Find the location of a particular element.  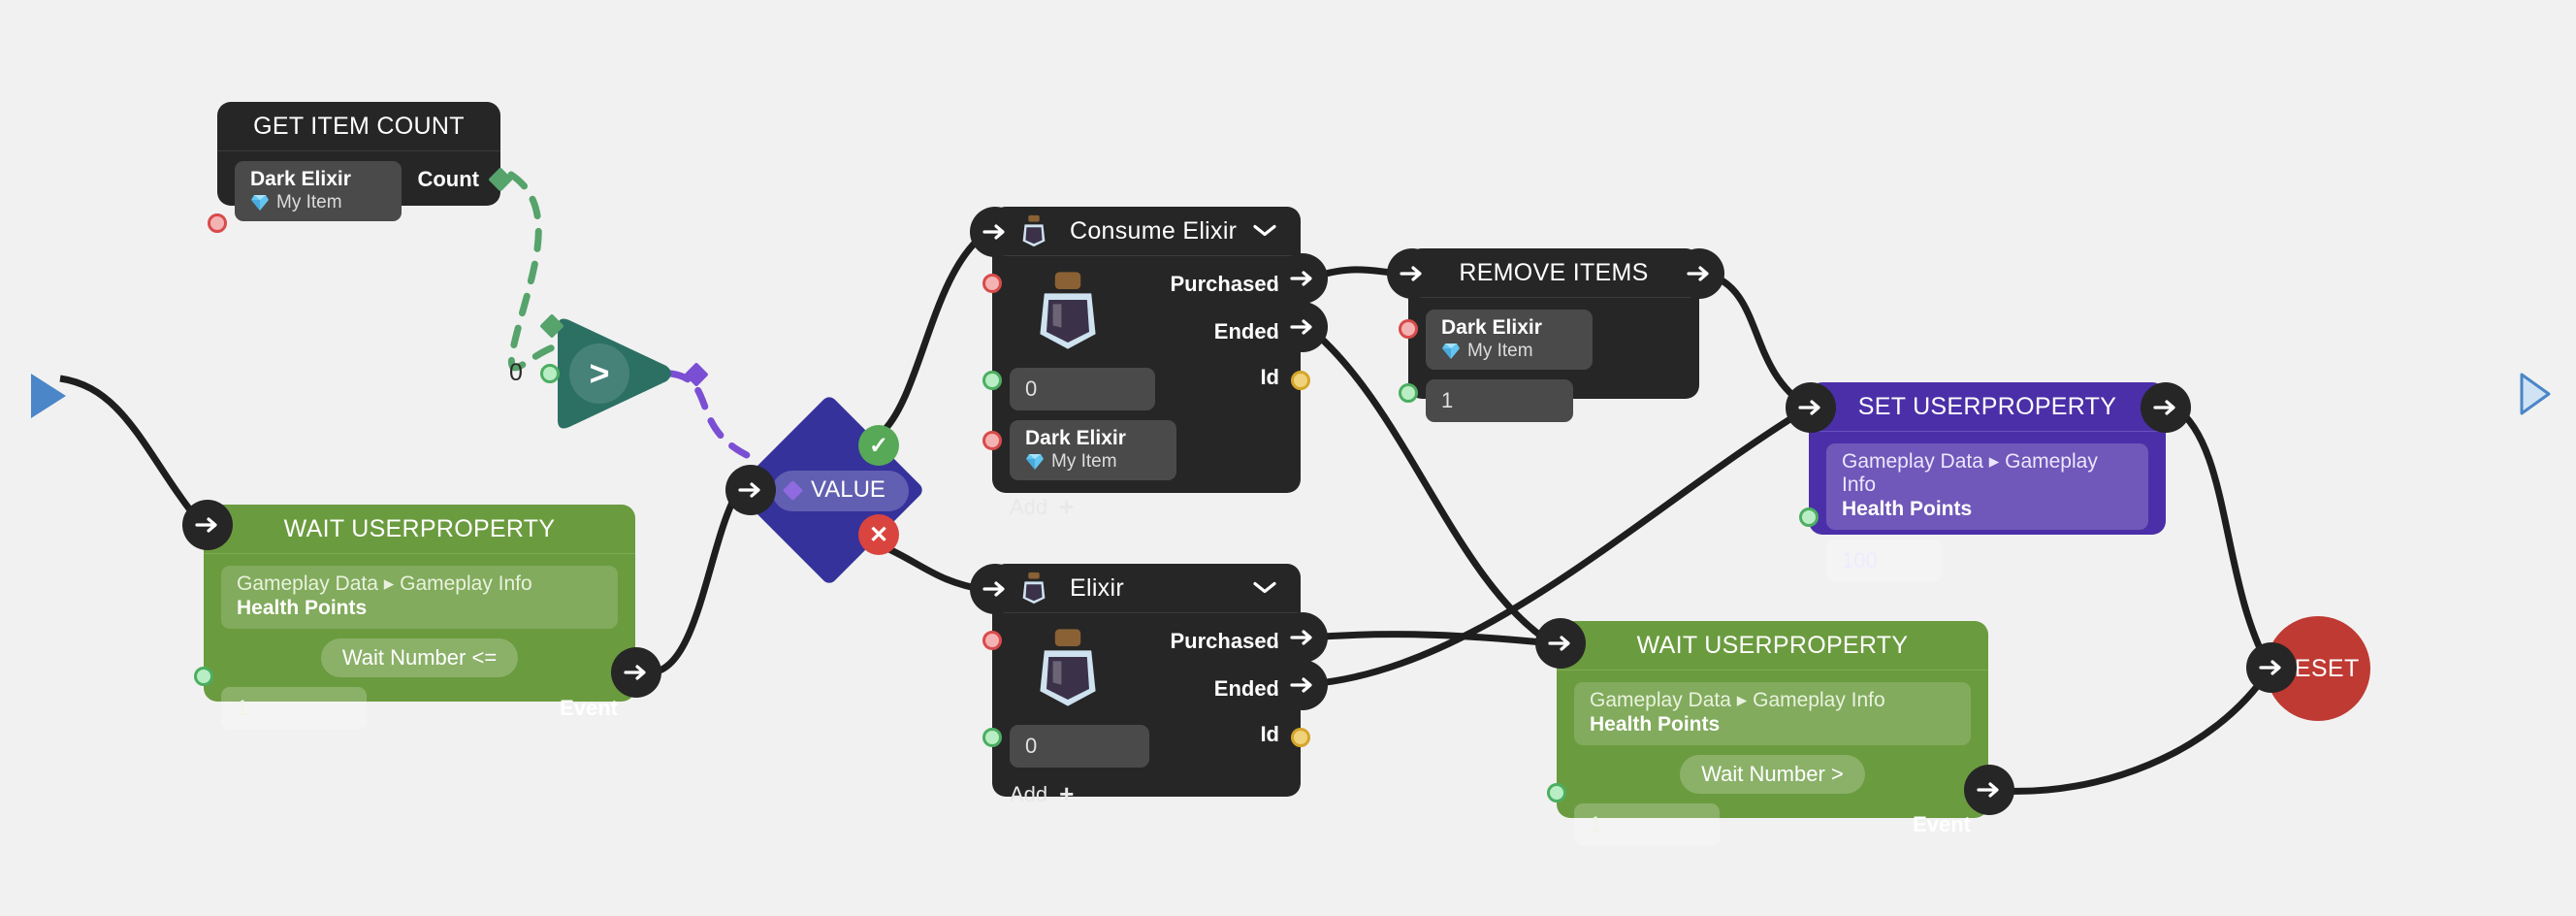

output-label-id: Id is located at coordinates (1269, 734).